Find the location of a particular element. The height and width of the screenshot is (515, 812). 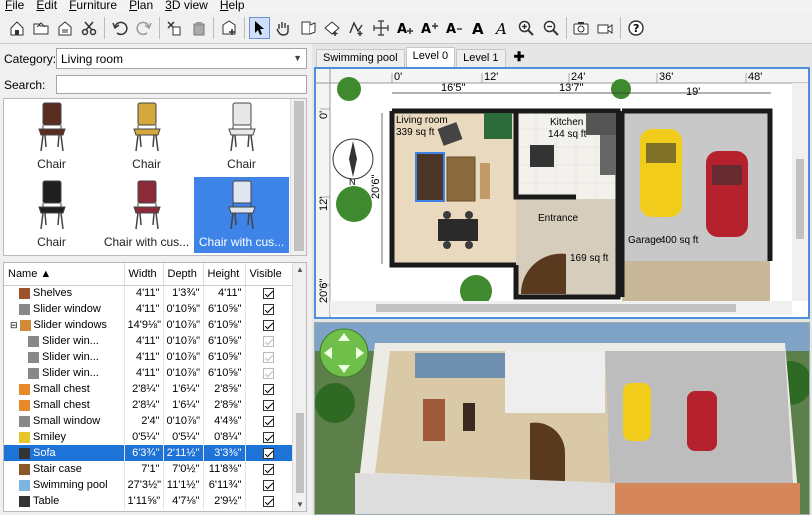

zoom-out-icon is located at coordinates (550, 28).